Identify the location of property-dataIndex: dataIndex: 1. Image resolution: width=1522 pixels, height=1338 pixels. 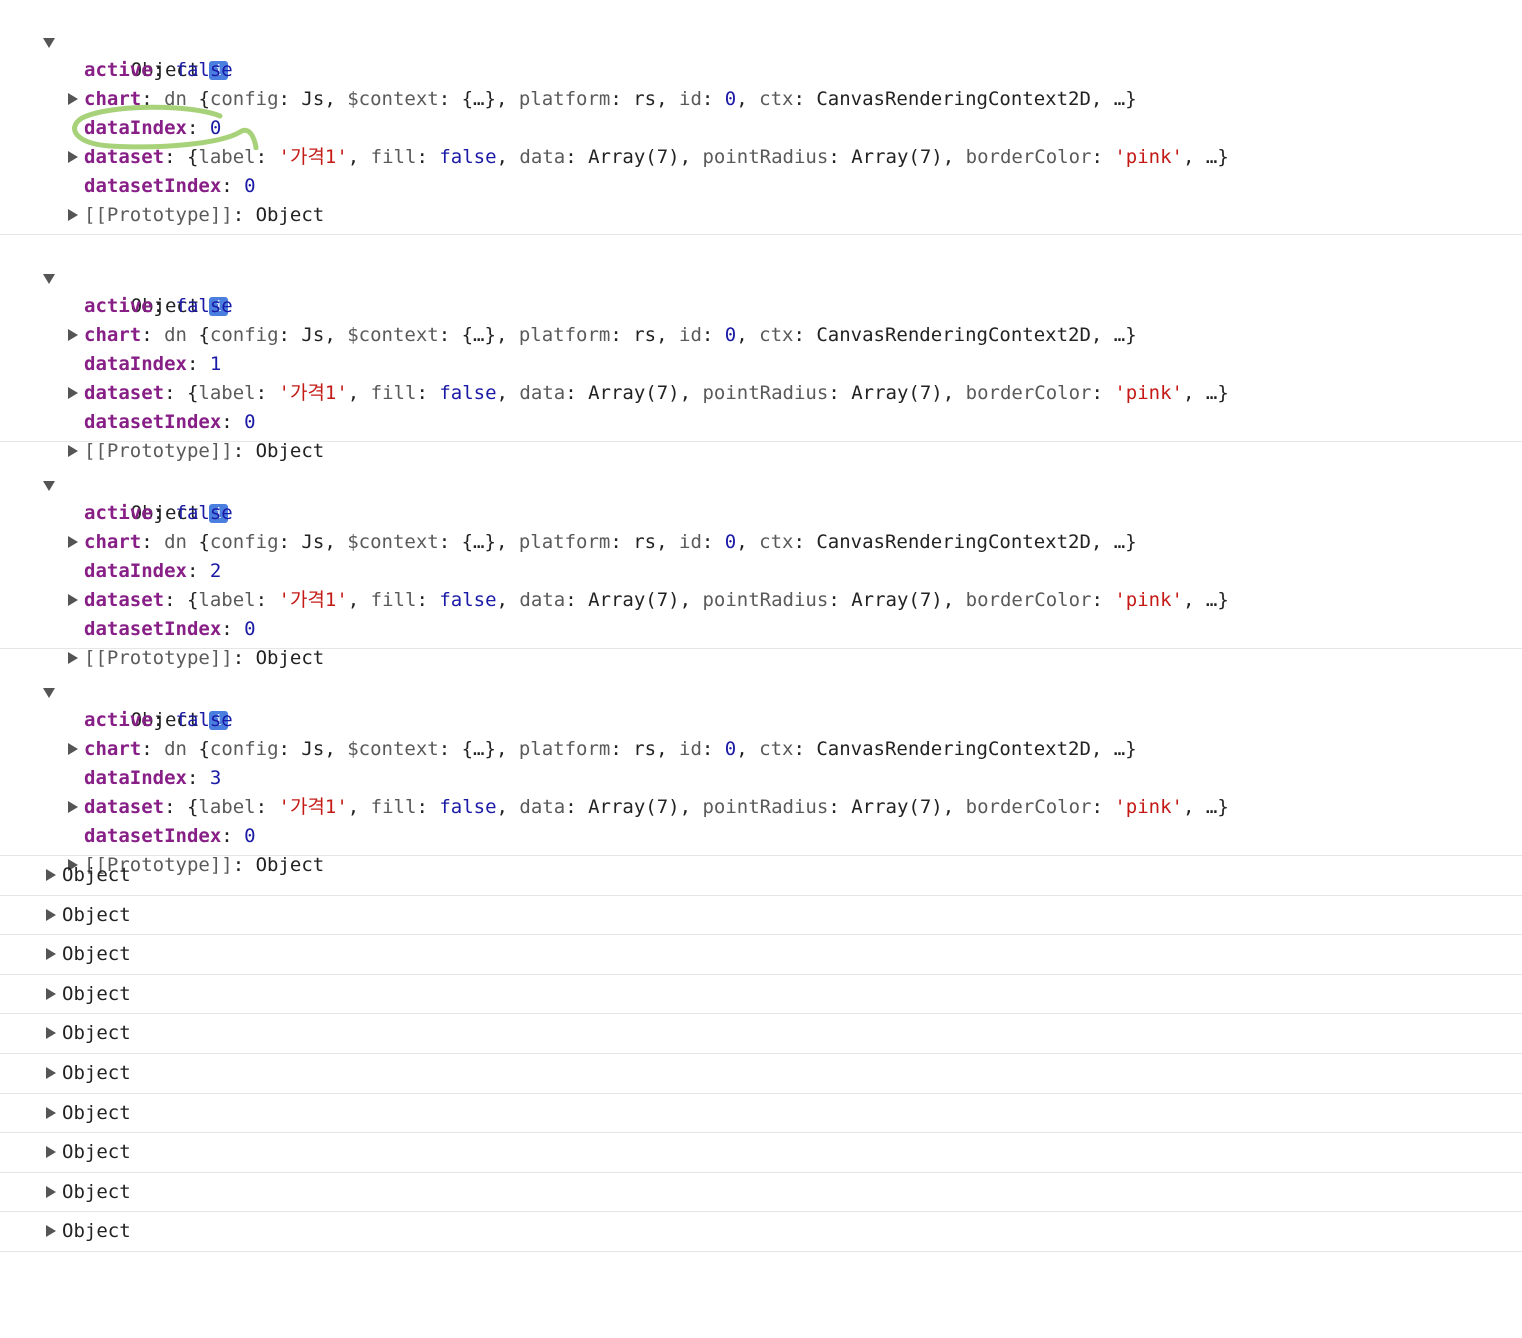
(153, 364).